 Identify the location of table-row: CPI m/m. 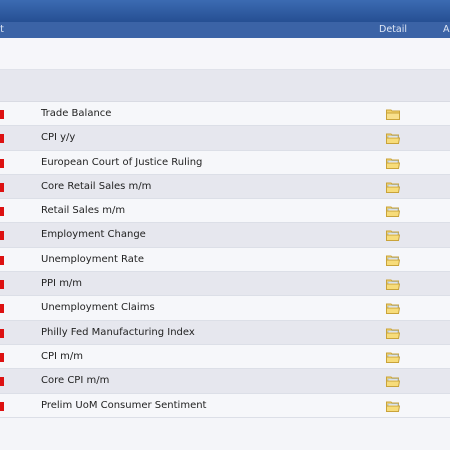
(225, 357).